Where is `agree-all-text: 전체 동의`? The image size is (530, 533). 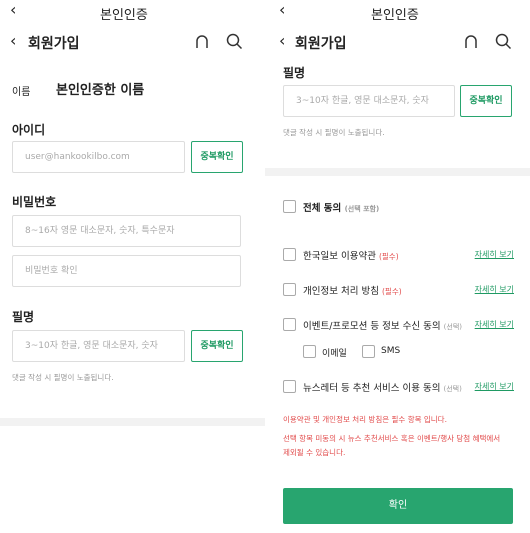 agree-all-text: 전체 동의 is located at coordinates (322, 208).